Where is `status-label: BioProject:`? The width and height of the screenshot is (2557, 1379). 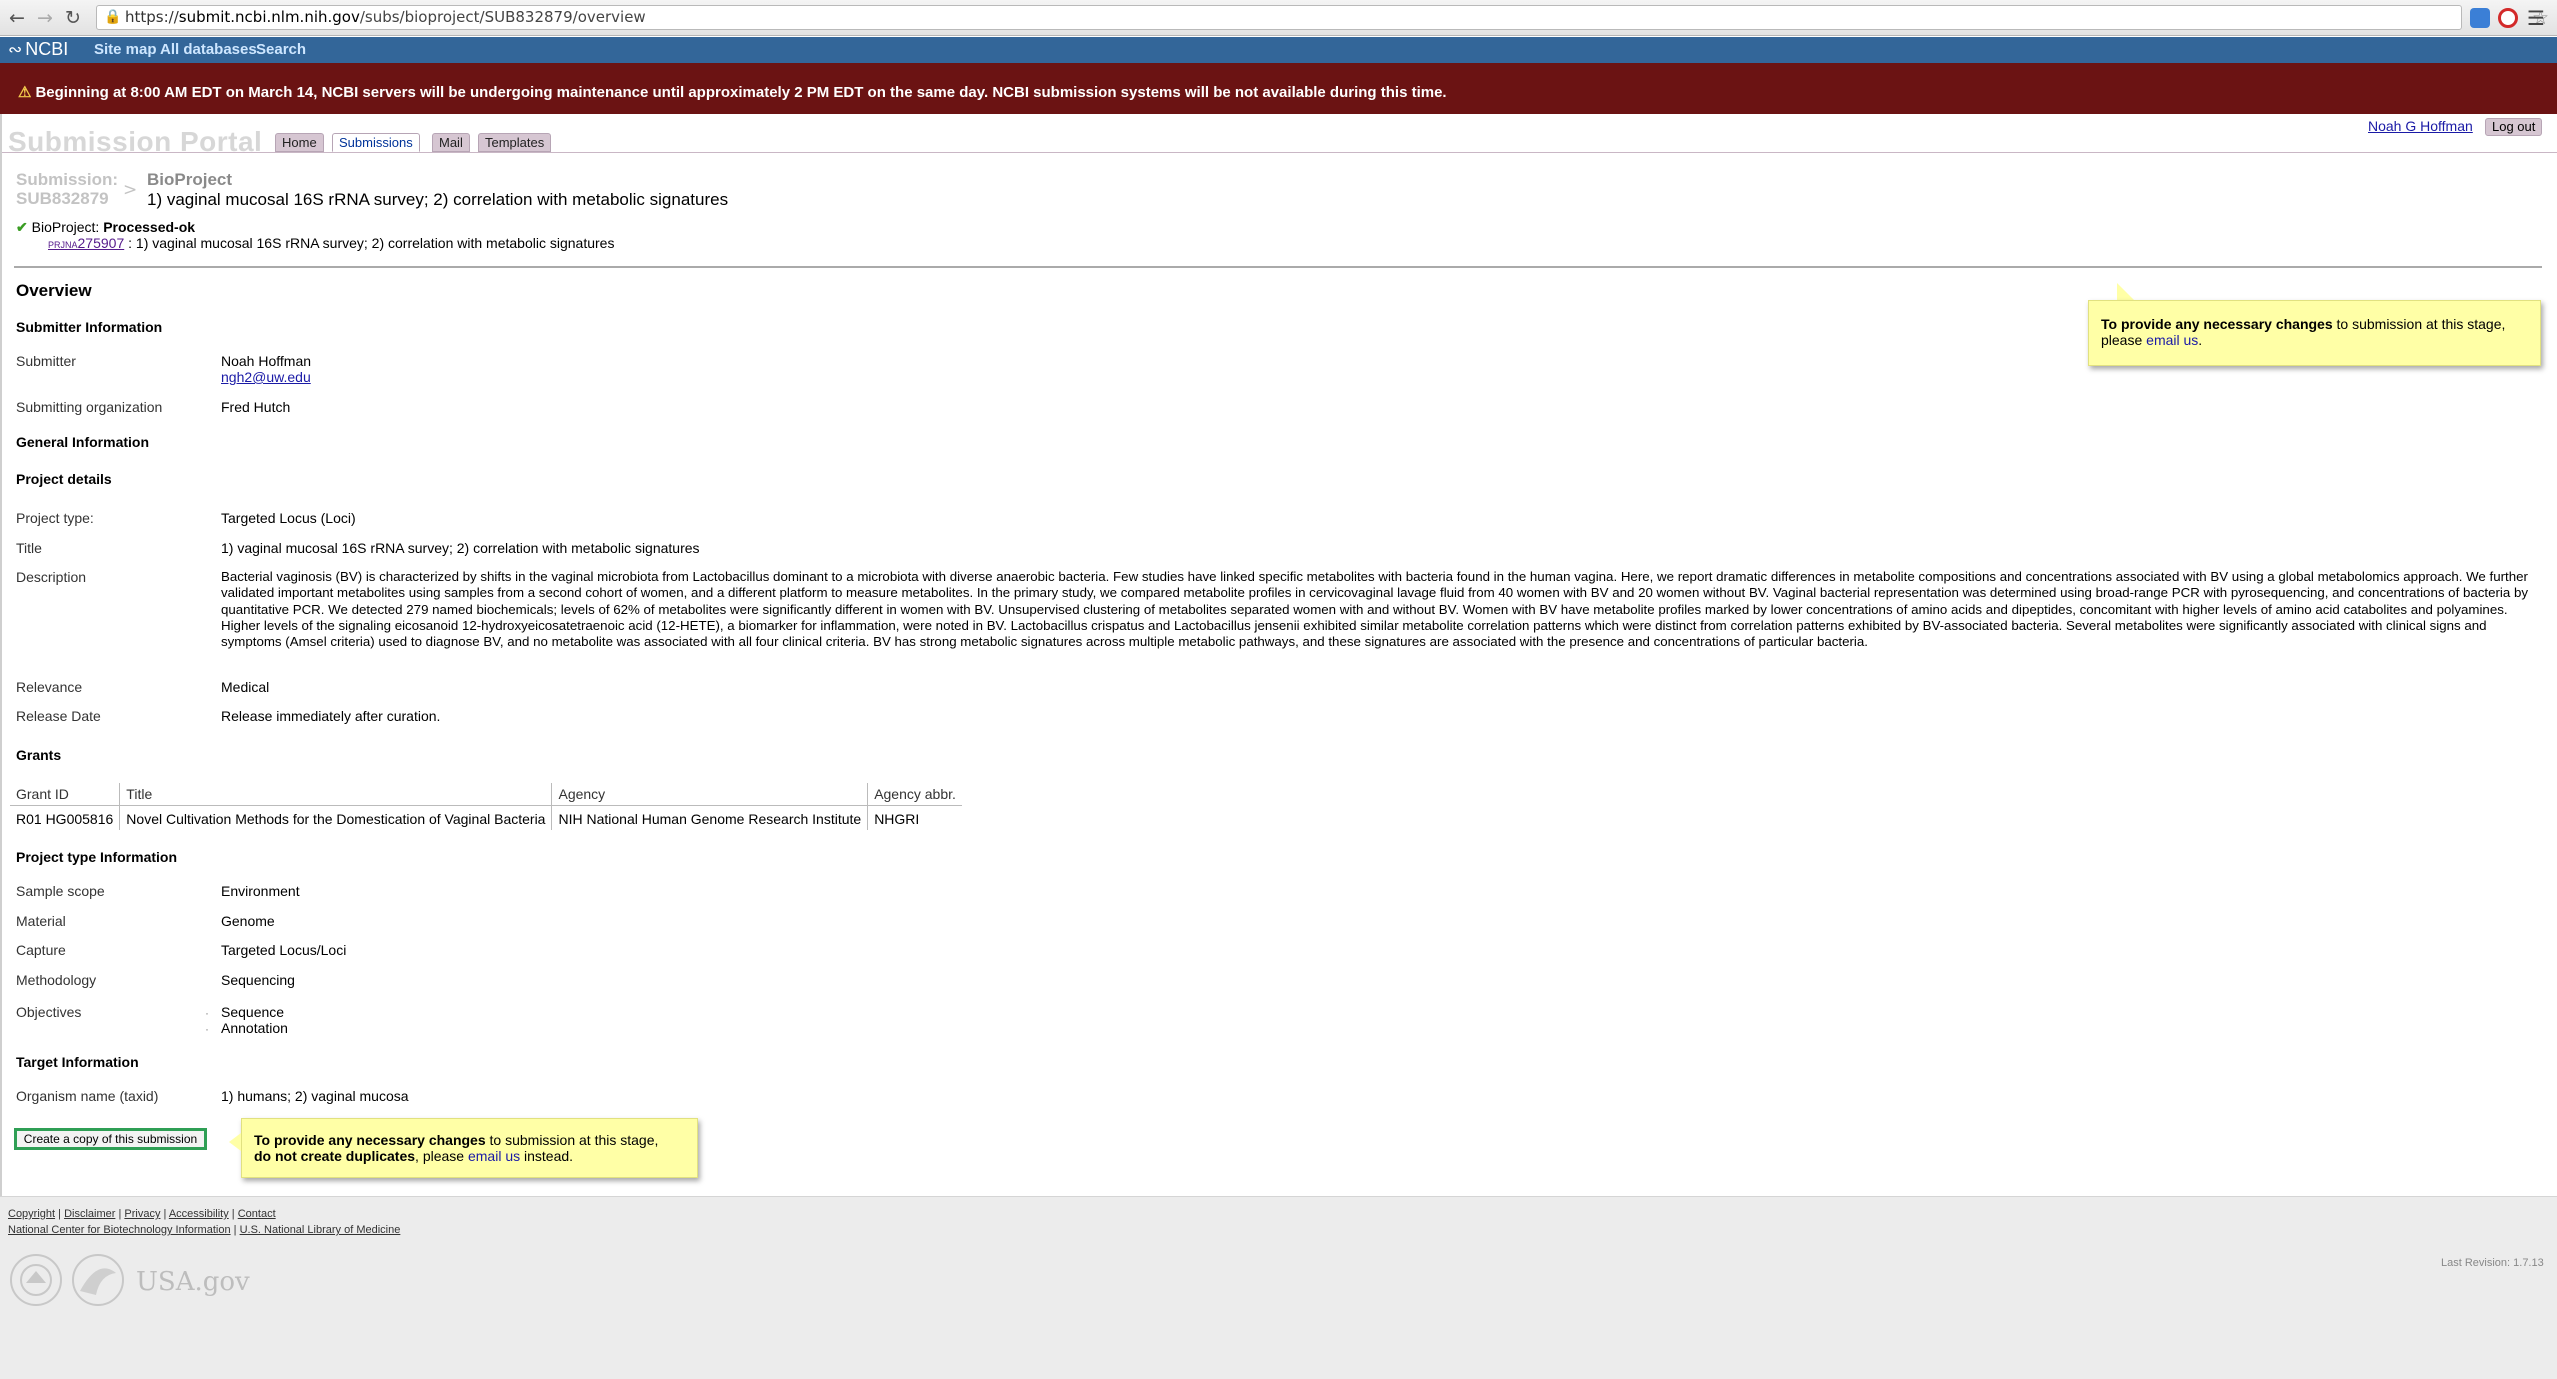 status-label: BioProject: is located at coordinates (65, 227).